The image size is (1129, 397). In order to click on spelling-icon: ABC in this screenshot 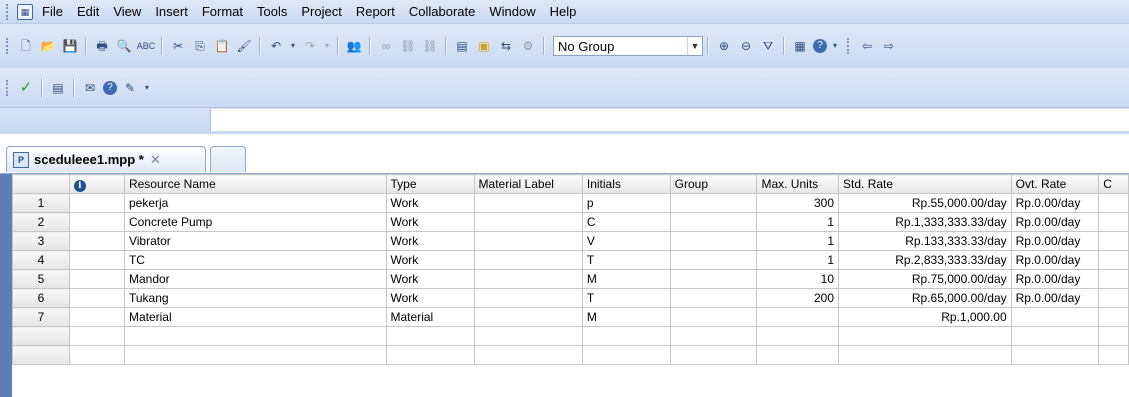, I will do `click(146, 46)`.